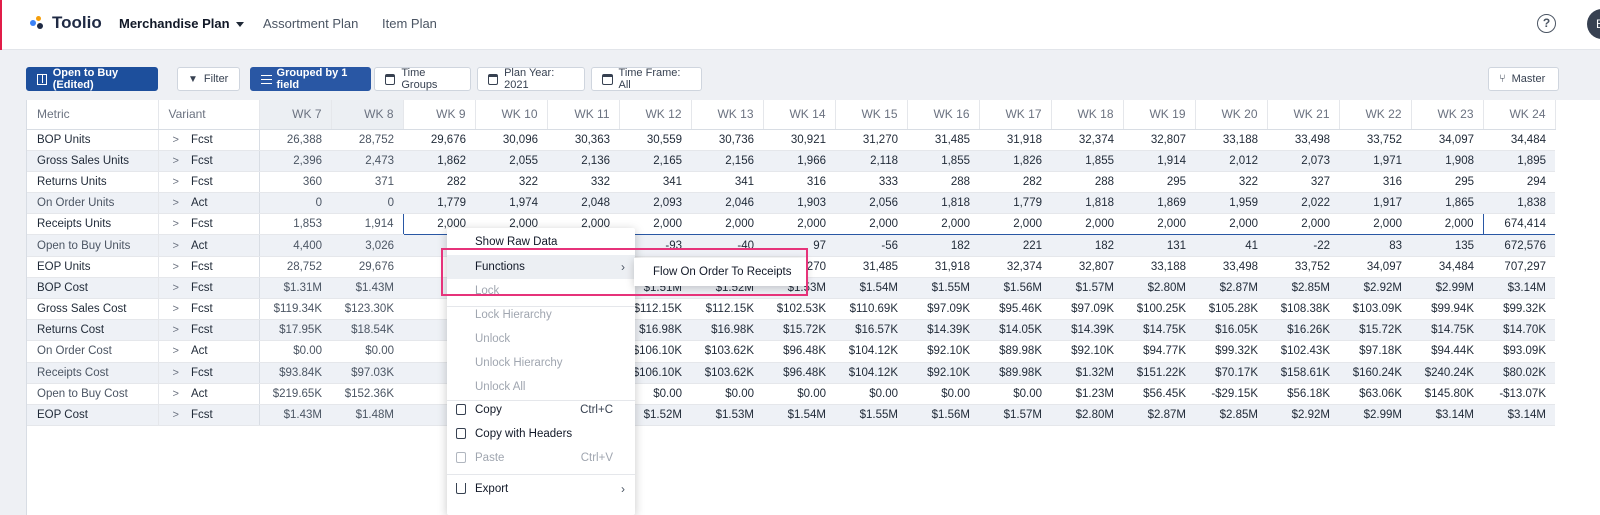  What do you see at coordinates (208, 79) in the screenshot?
I see `filter-button: ▼ Filter` at bounding box center [208, 79].